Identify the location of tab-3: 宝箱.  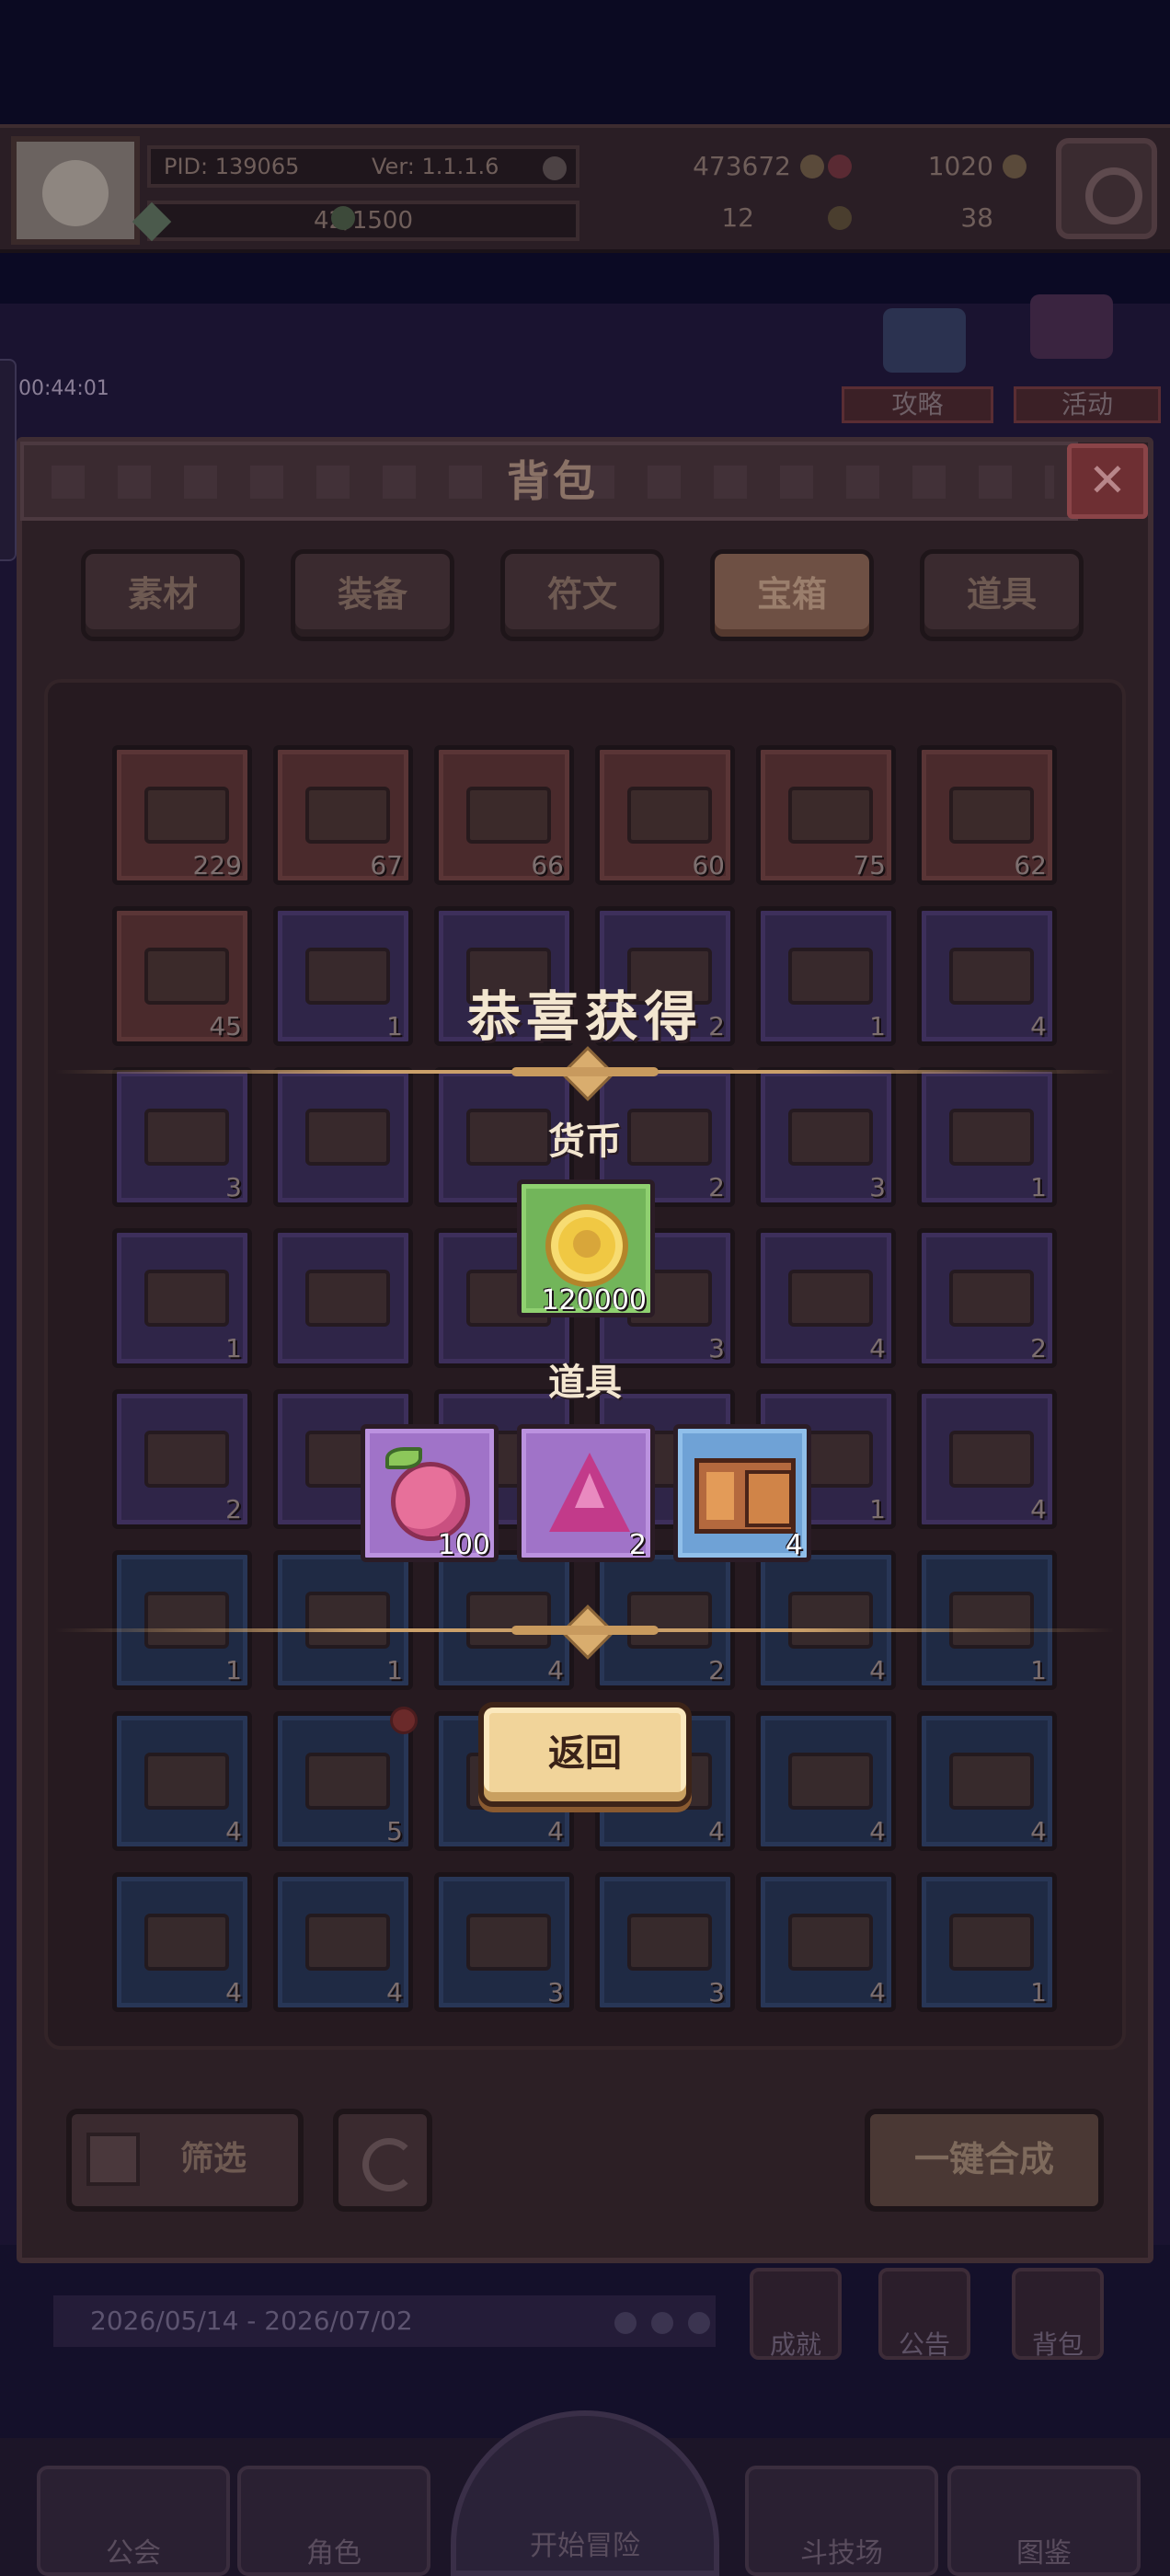
(792, 595).